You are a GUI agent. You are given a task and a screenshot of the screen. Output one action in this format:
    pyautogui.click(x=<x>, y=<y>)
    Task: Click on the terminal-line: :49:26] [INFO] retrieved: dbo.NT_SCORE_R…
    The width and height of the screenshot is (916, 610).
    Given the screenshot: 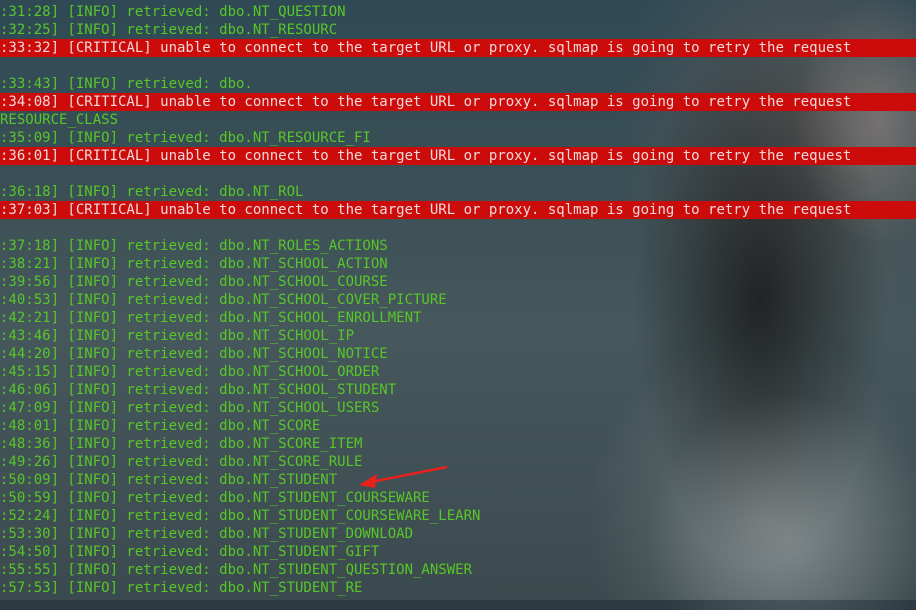 What is the action you would take?
    pyautogui.click(x=181, y=462)
    